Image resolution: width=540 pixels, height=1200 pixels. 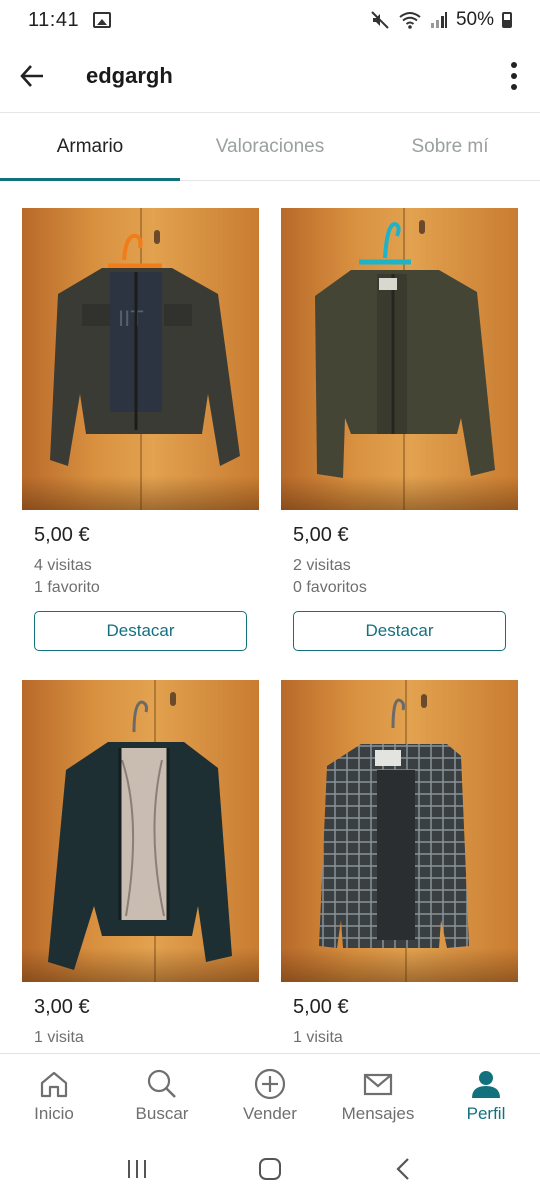 What do you see at coordinates (102, 20) in the screenshot?
I see `gallery-icon` at bounding box center [102, 20].